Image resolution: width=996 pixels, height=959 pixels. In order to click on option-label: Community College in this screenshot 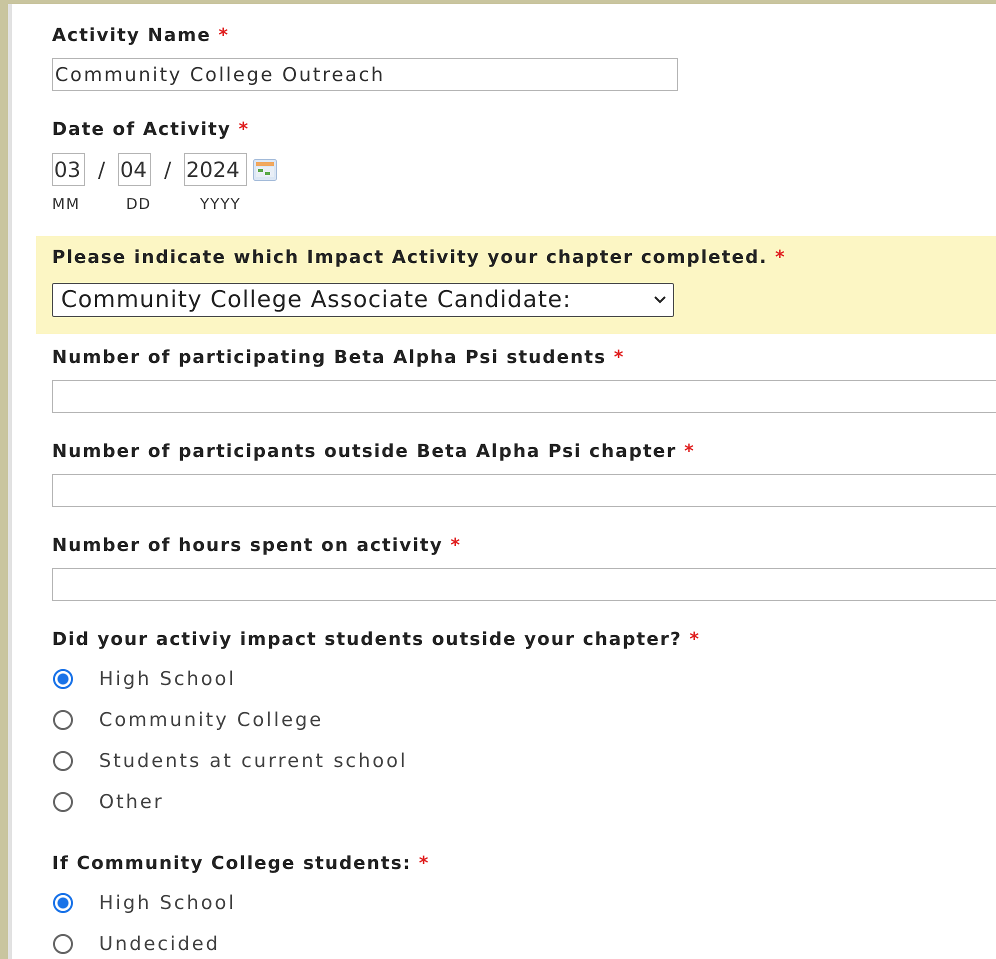, I will do `click(211, 719)`.